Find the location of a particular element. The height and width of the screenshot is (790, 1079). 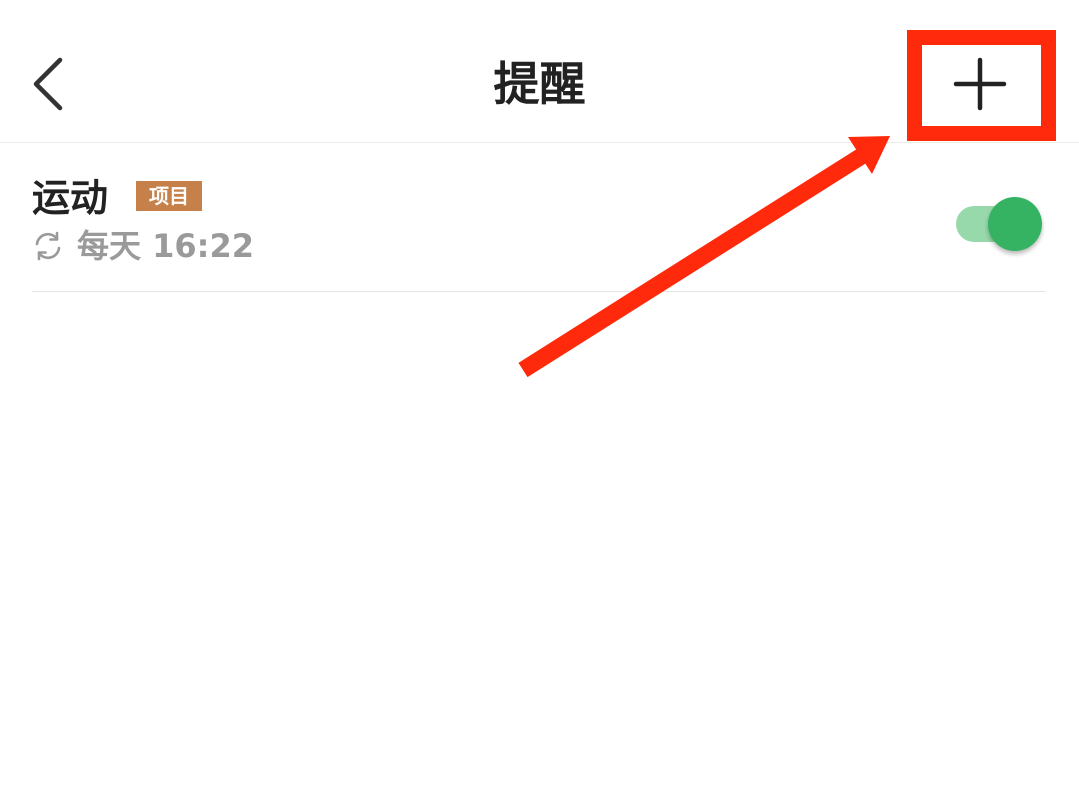

reminder-title: 运动 is located at coordinates (70, 198).